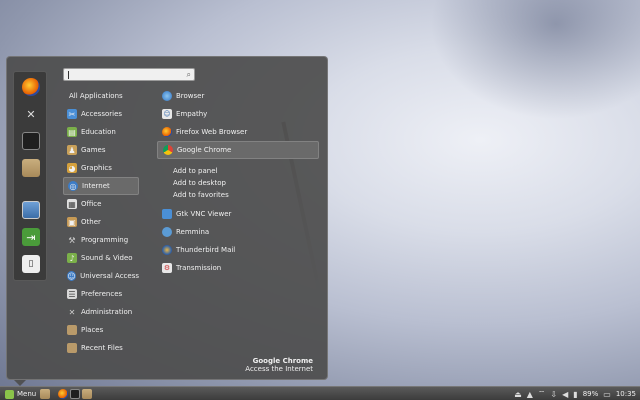 This screenshot has height=400, width=640. I want to click on category-label: Recent Files, so click(102, 348).